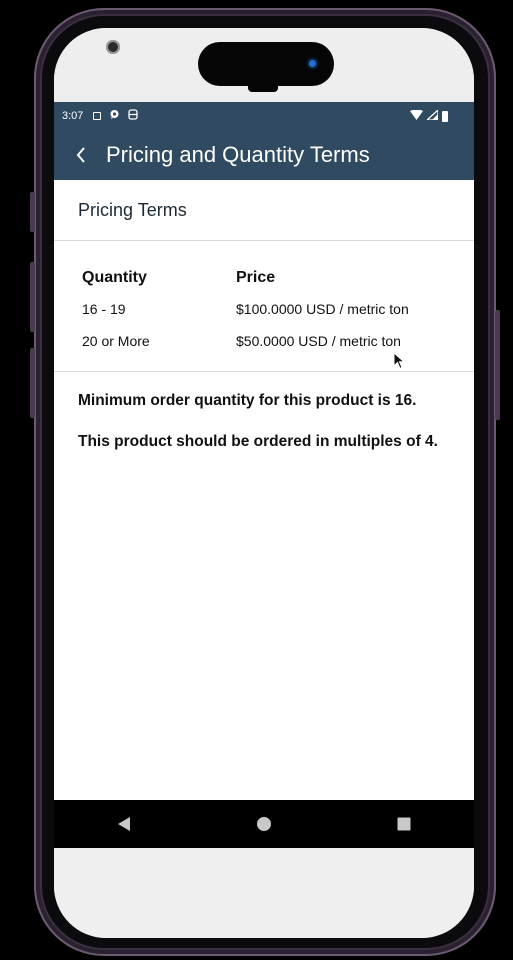  I want to click on top-bezel, so click(264, 65).